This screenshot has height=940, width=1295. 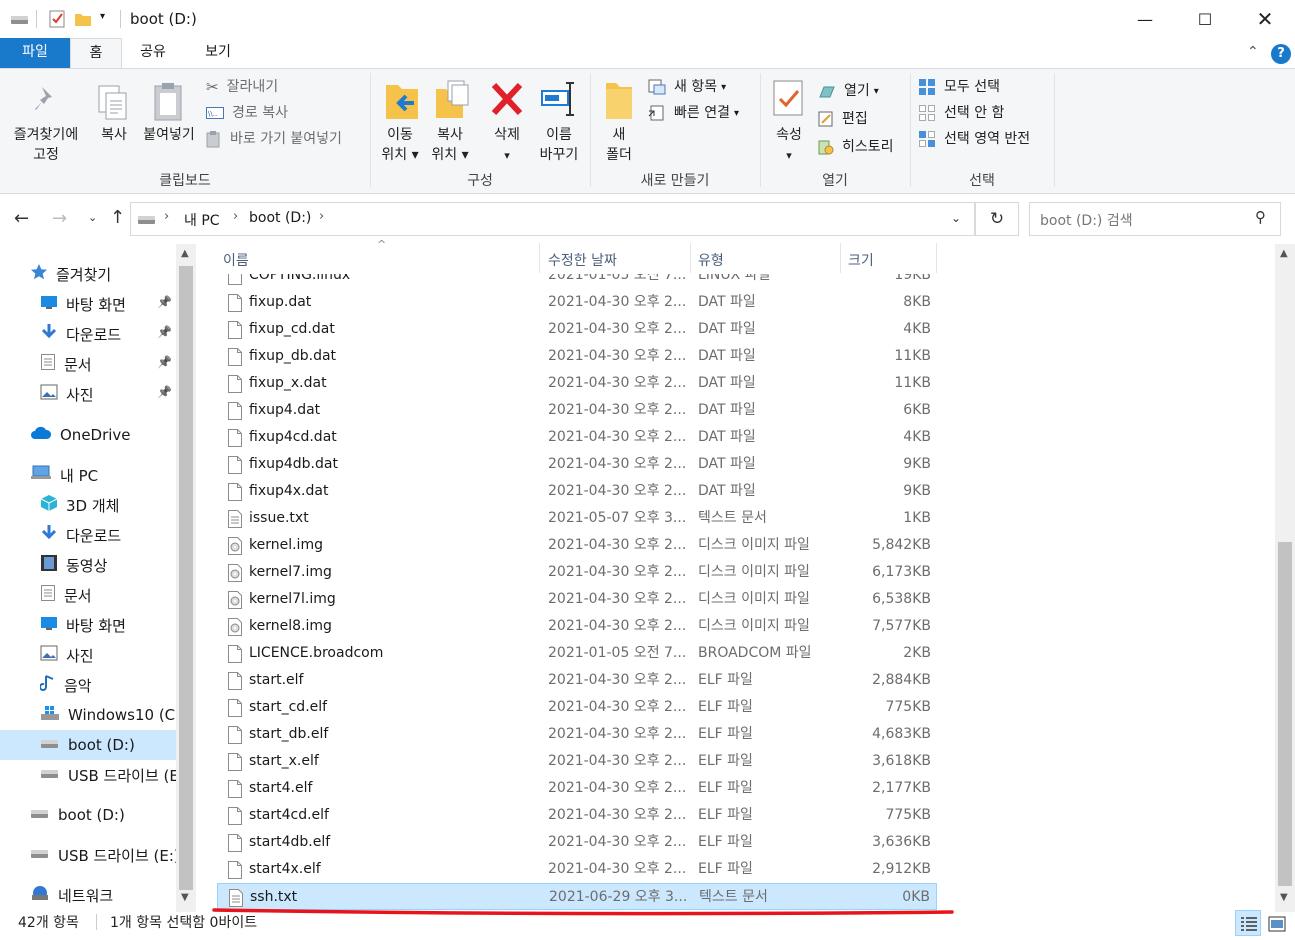 What do you see at coordinates (577, 302) in the screenshot?
I see `file-row: fixup.dat 2021-04-30 오후 2... DAT 파일 8KB` at bounding box center [577, 302].